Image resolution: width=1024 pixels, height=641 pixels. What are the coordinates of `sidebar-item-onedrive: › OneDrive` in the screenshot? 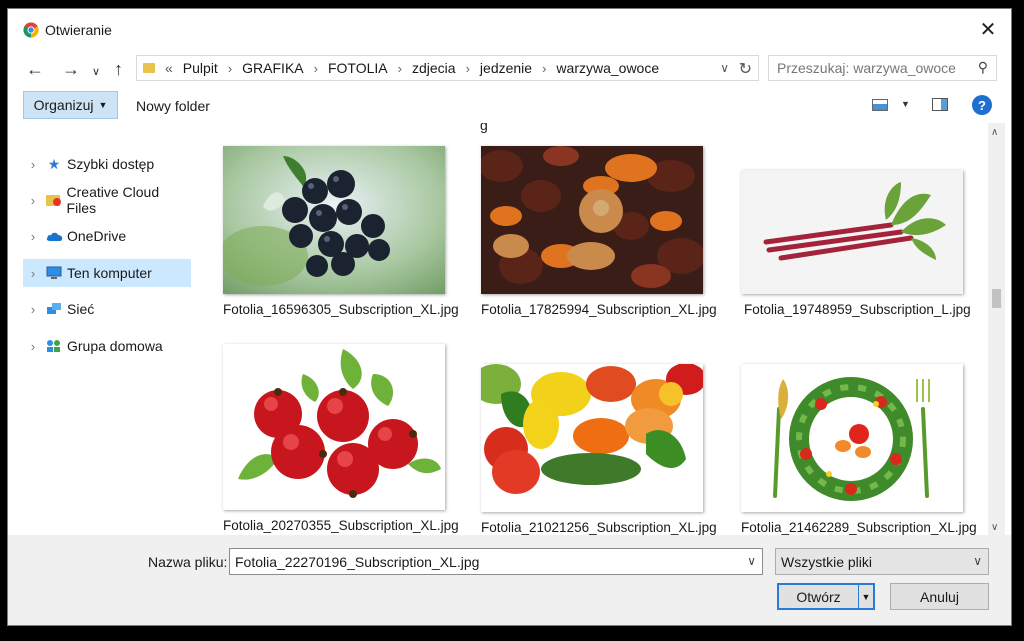 It's located at (107, 236).